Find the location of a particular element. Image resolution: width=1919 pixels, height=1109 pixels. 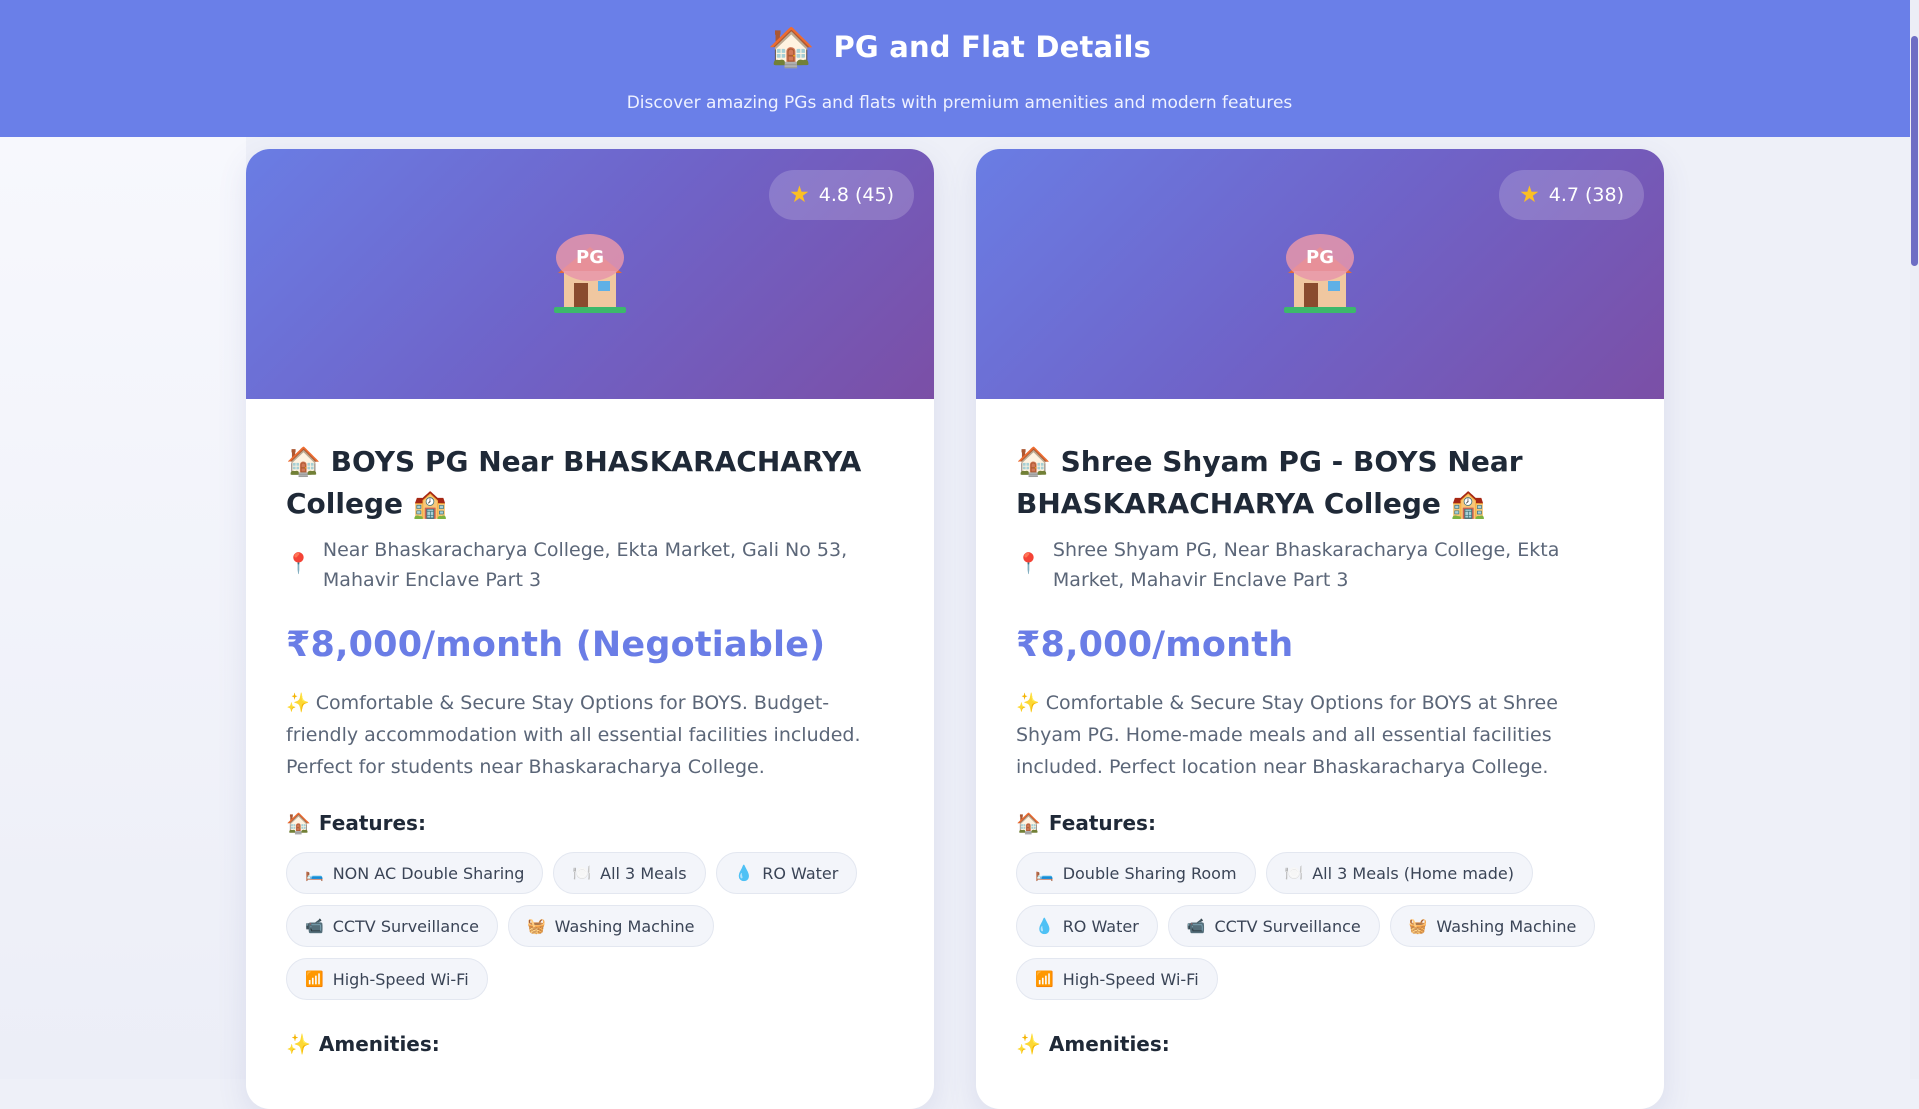

rating-badge: ★ 4.8 (45) is located at coordinates (841, 195).